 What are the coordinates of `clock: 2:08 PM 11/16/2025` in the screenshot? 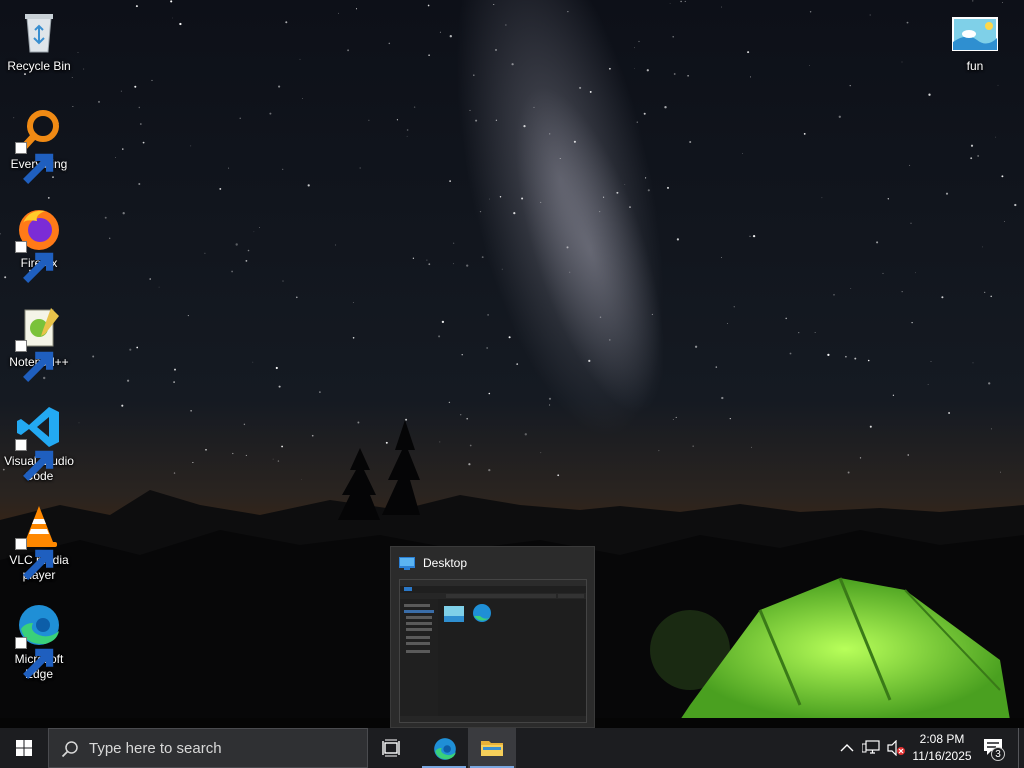 It's located at (942, 748).